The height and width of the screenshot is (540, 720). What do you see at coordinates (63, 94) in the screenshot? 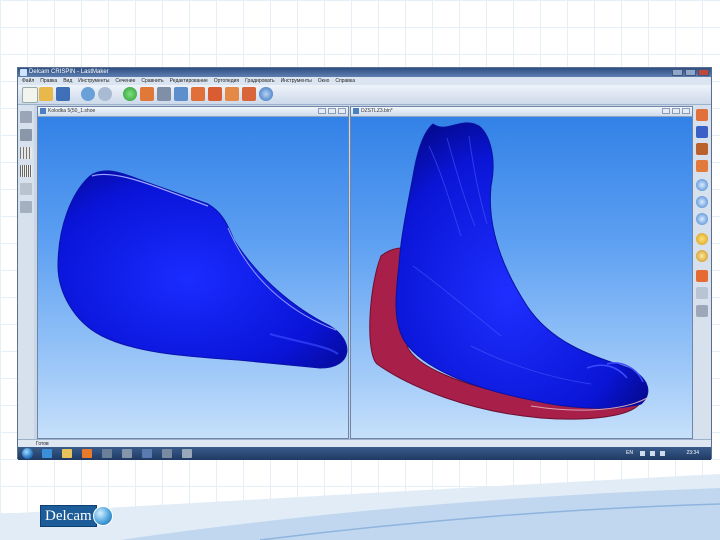
I see `save-icon` at bounding box center [63, 94].